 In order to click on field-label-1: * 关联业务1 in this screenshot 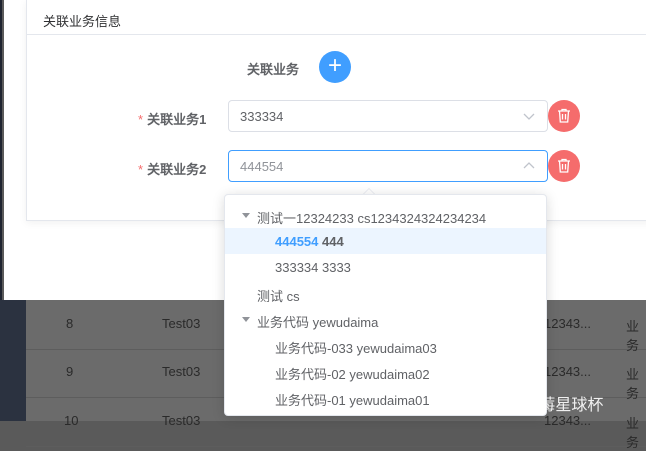, I will do `click(172, 118)`.